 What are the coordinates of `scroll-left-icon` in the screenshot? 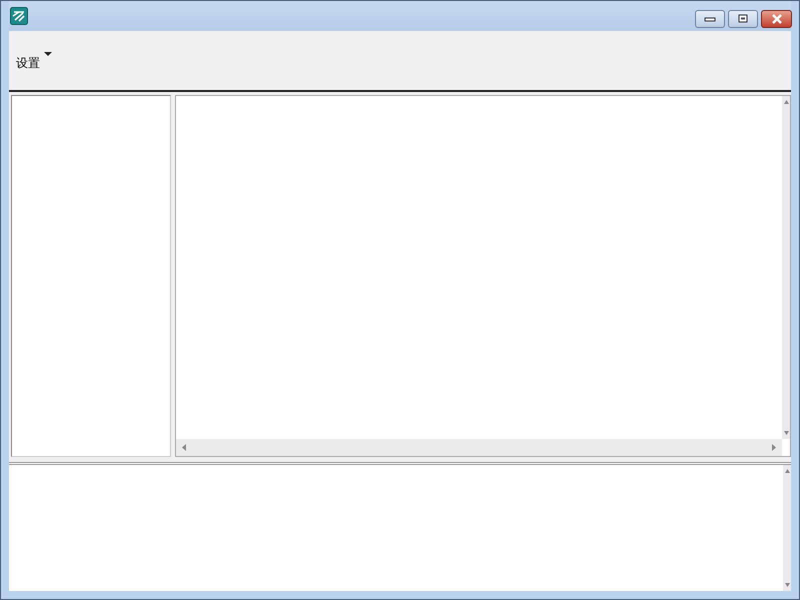 It's located at (184, 447).